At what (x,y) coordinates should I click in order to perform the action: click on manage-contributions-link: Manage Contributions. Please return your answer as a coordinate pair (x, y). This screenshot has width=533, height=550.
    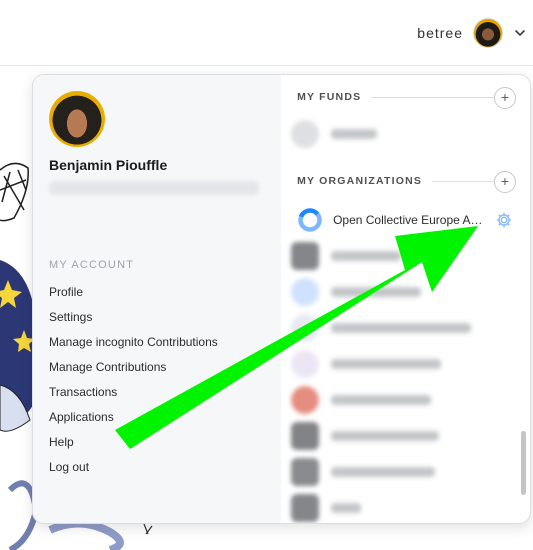
    Looking at the image, I should click on (133, 372).